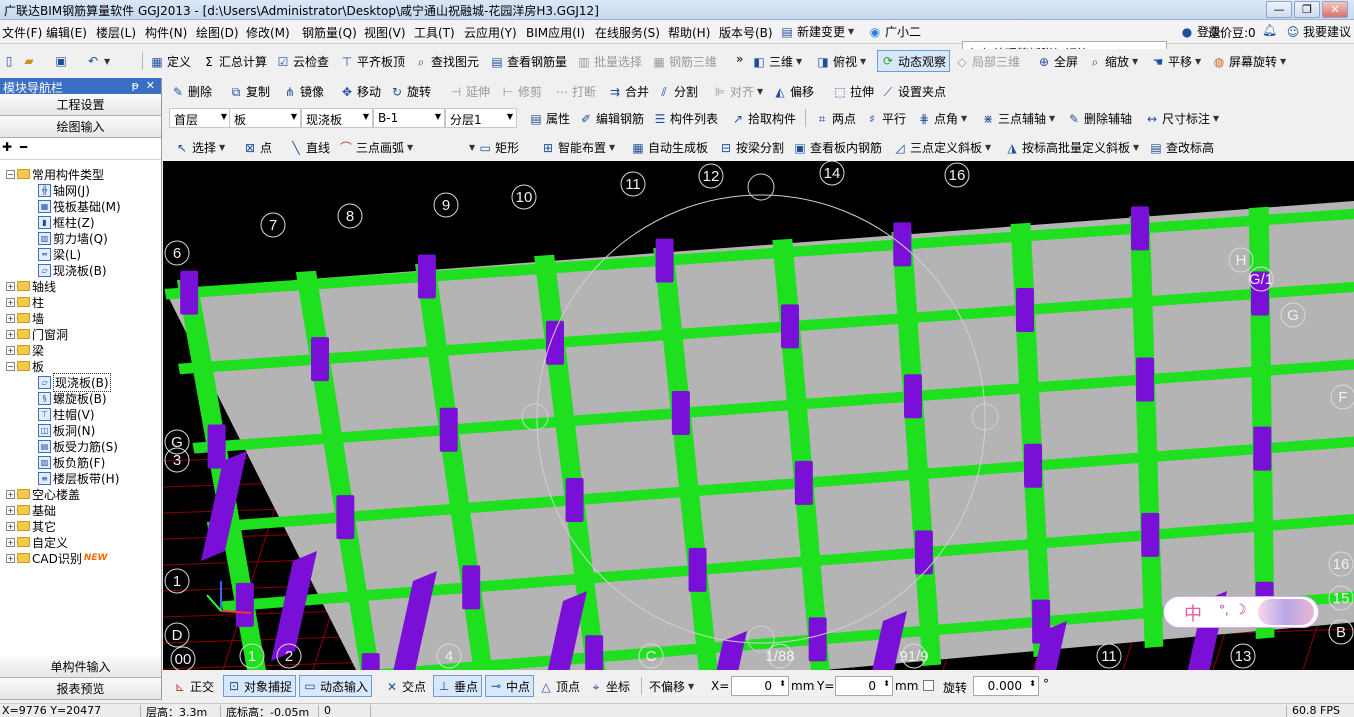 Image resolution: width=1354 pixels, height=717 pixels. Describe the element at coordinates (410, 91) in the screenshot. I see `rotate-button: ↻ 旋转` at that location.